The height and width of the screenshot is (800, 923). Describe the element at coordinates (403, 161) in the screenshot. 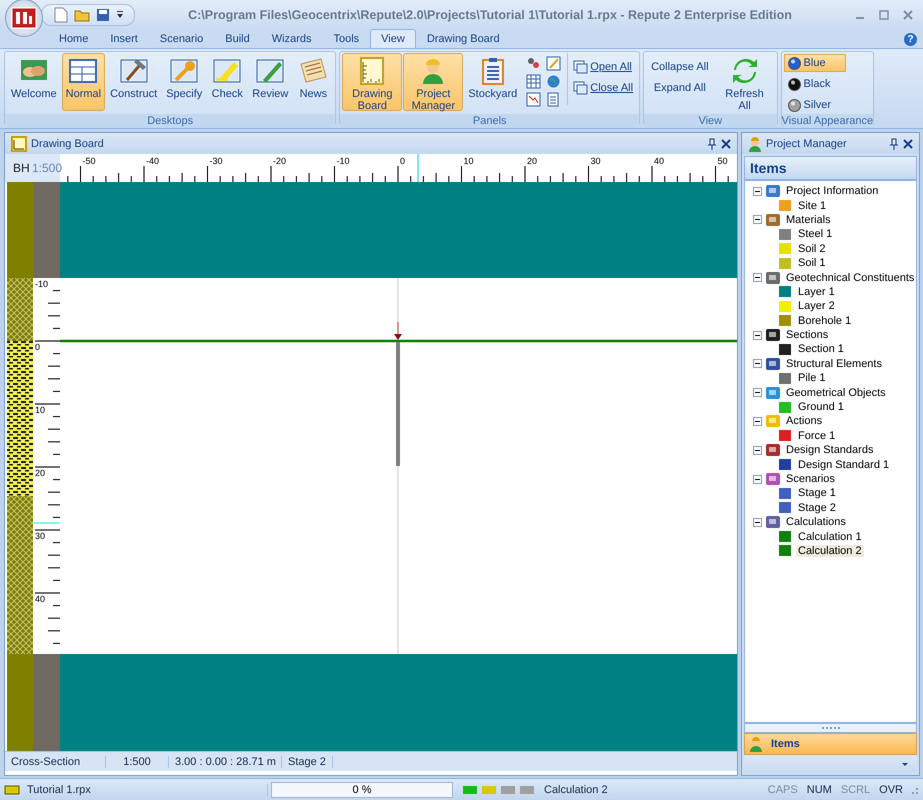

I see `ruler-label: 0` at that location.